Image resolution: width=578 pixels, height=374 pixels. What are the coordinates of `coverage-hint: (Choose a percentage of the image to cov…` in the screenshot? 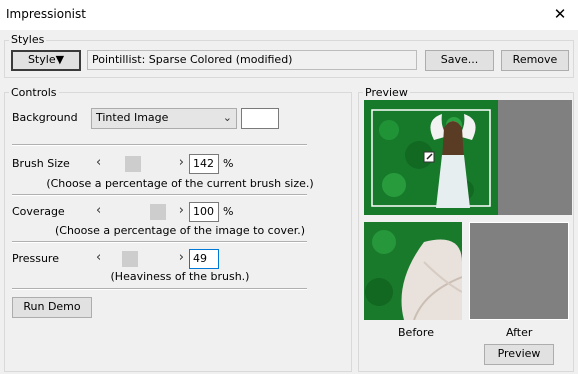 It's located at (180, 230).